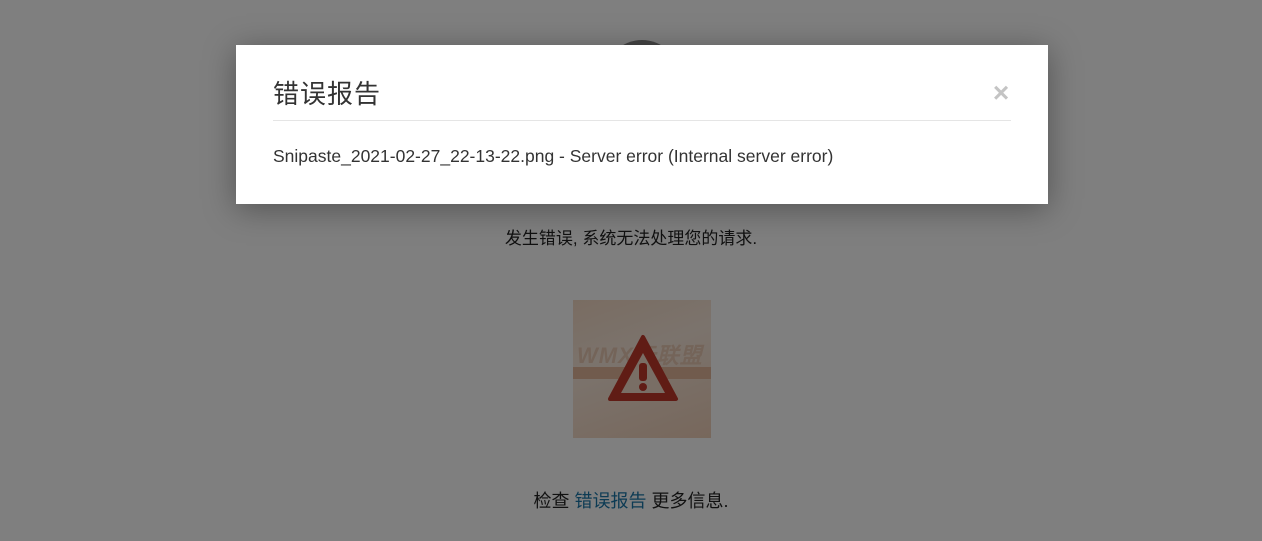  Describe the element at coordinates (1001, 93) in the screenshot. I see `close-icon: ×` at that location.